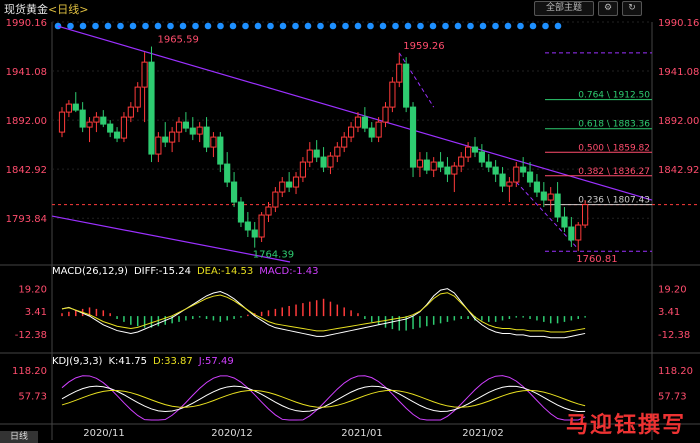  I want to click on y-tick-label-right: 1842.92, so click(678, 170).